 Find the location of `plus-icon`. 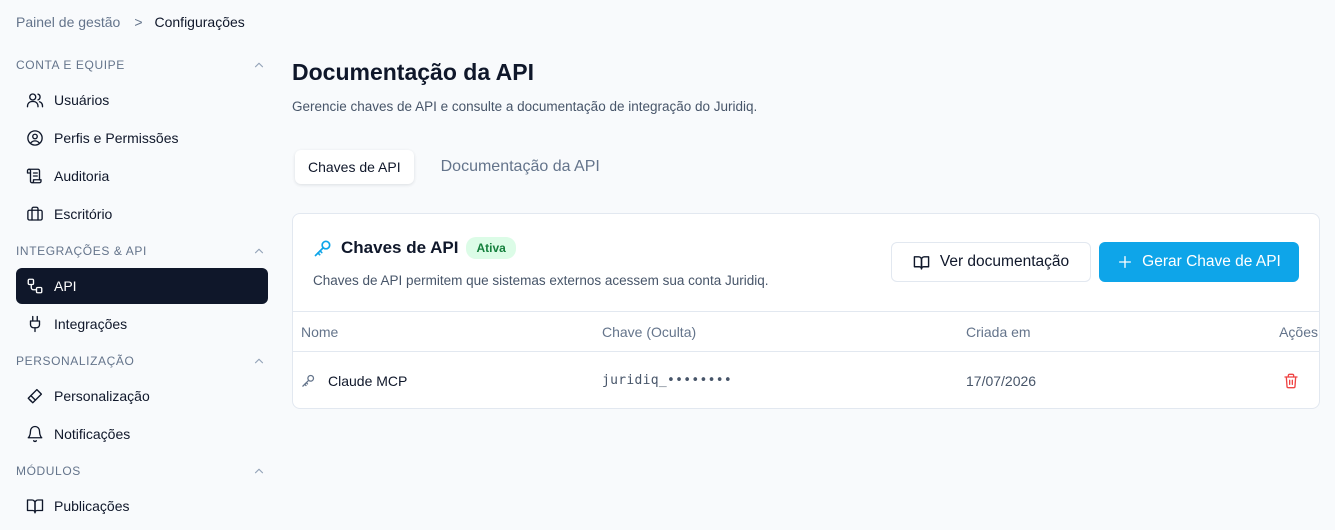

plus-icon is located at coordinates (1125, 262).